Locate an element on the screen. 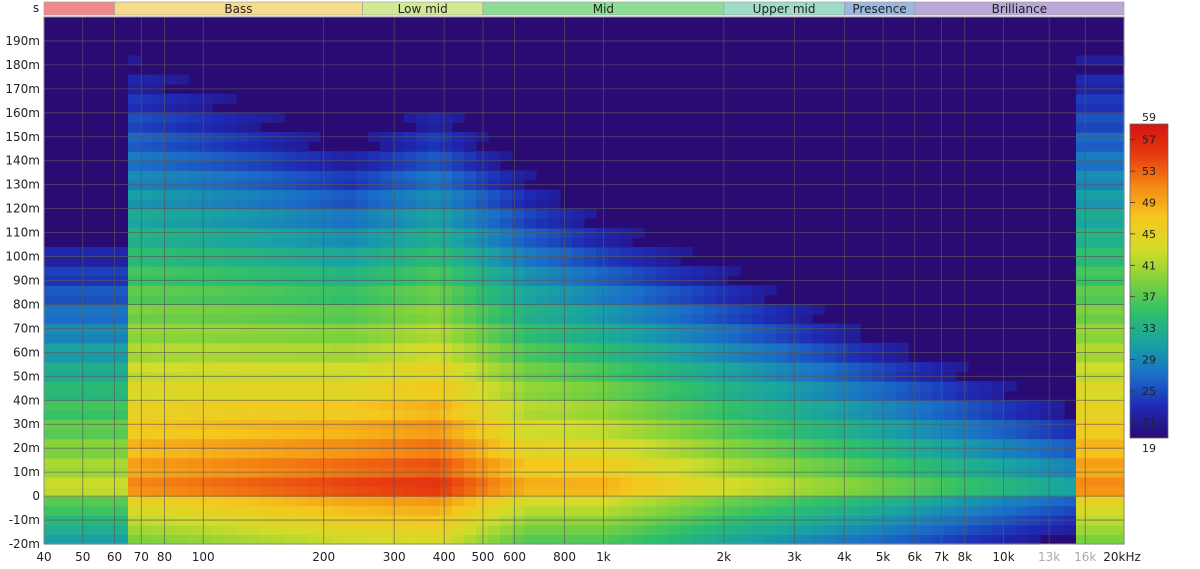  y-tick-label: 40m is located at coordinates (26, 400).